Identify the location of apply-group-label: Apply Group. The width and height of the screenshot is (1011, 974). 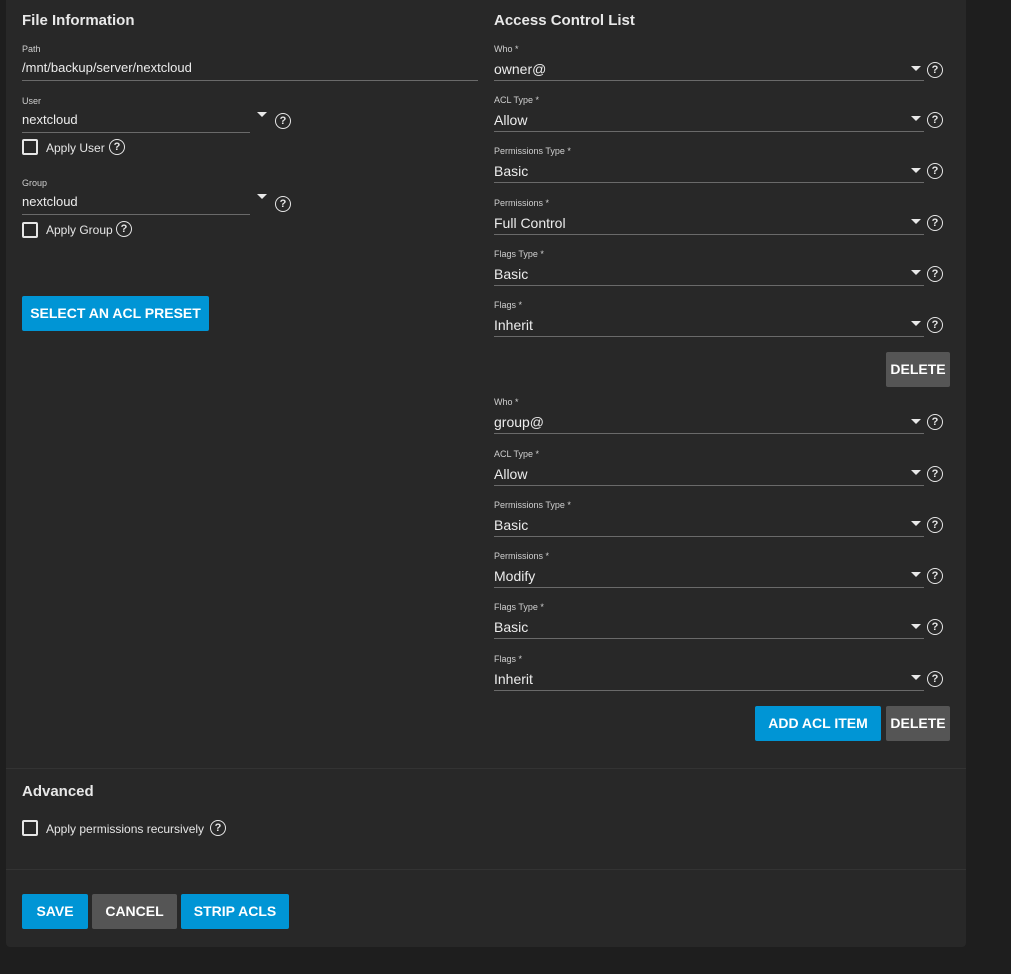
(79, 230).